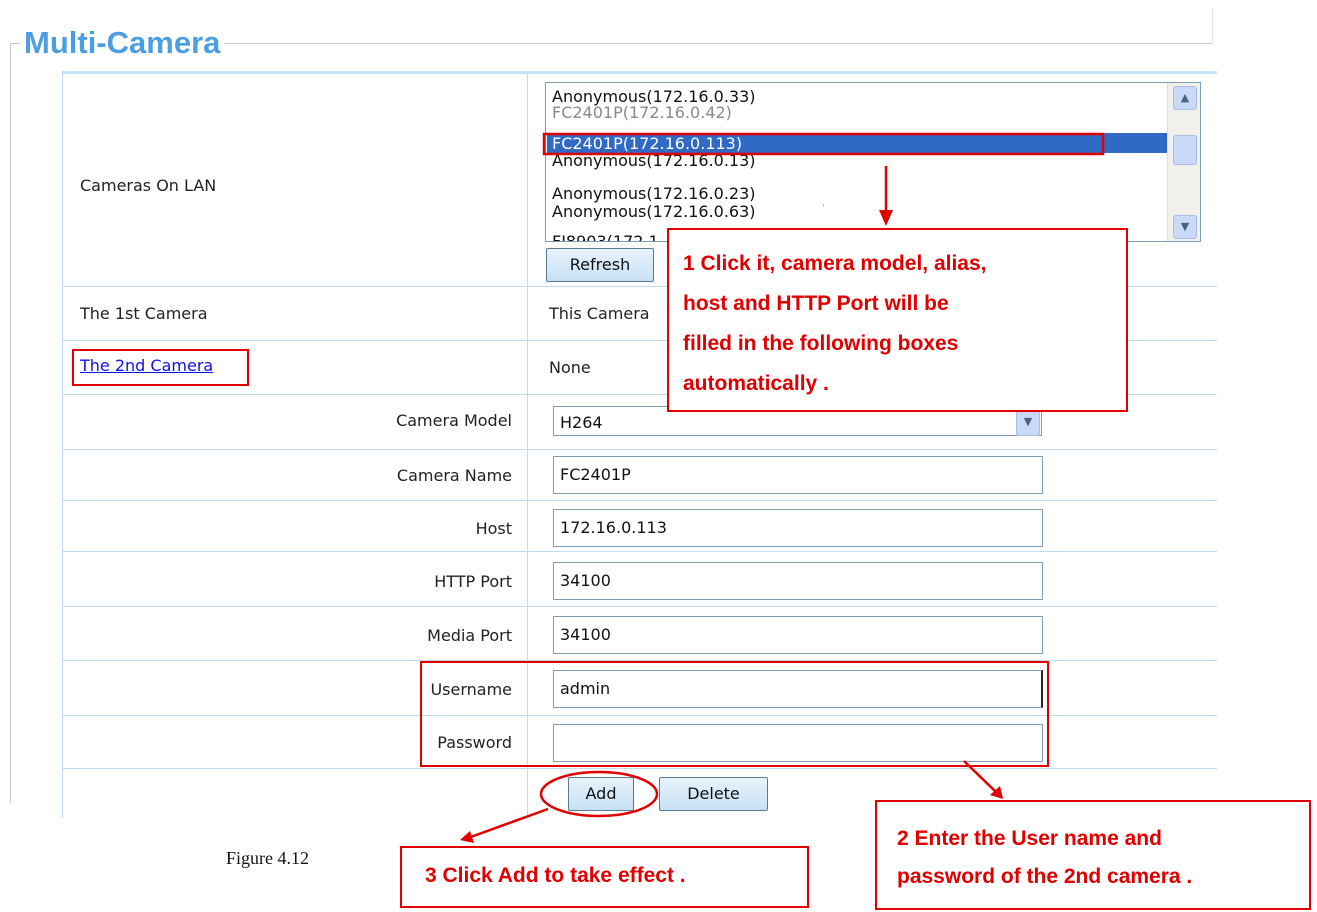  Describe the element at coordinates (555, 875) in the screenshot. I see `callout-3-text: 3 Click Add to take effect .` at that location.